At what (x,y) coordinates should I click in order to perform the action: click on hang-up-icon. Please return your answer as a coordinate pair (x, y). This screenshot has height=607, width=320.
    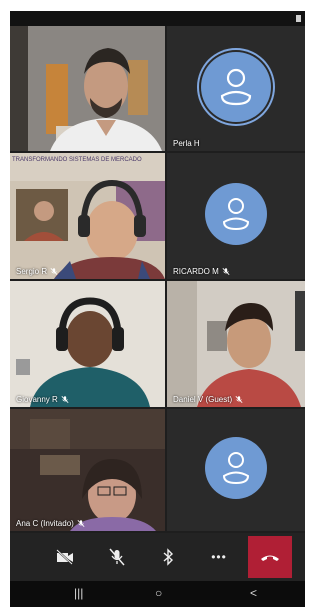
    Looking at the image, I should click on (270, 558).